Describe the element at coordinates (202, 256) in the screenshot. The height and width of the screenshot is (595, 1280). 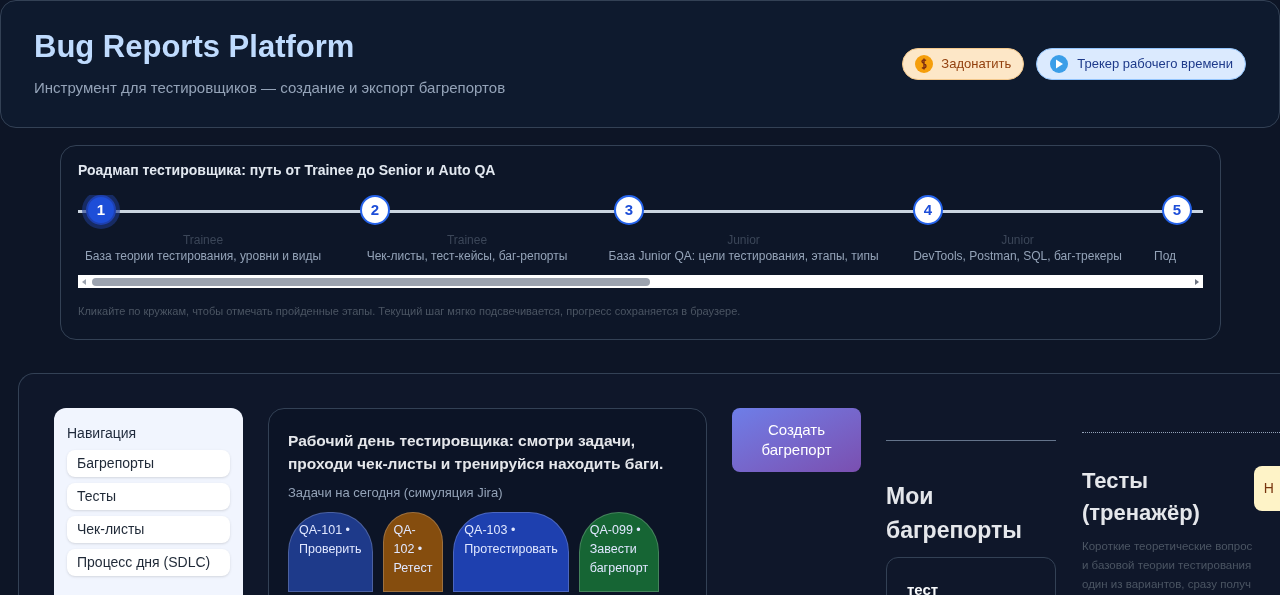
I see `step-title: База теории тестирования, уровни и виды` at that location.